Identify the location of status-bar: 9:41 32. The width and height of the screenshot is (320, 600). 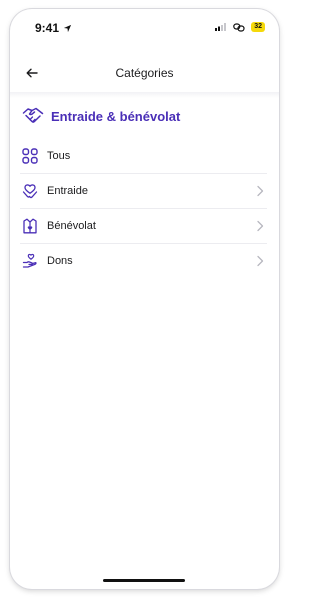
(144, 27).